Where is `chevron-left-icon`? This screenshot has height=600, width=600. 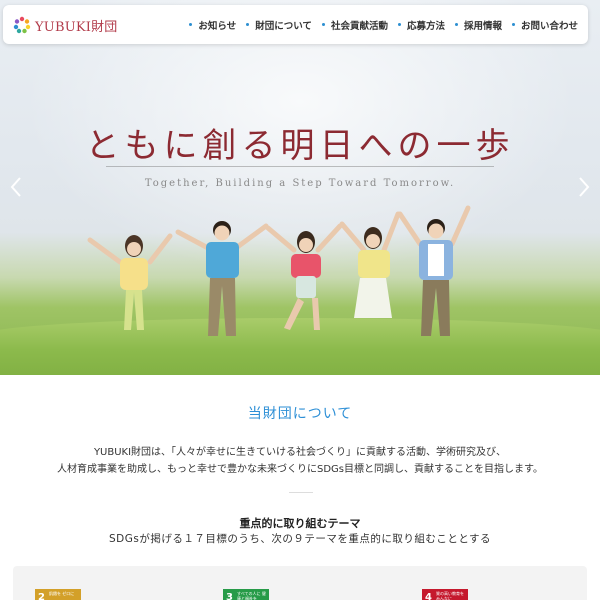 chevron-left-icon is located at coordinates (15, 187).